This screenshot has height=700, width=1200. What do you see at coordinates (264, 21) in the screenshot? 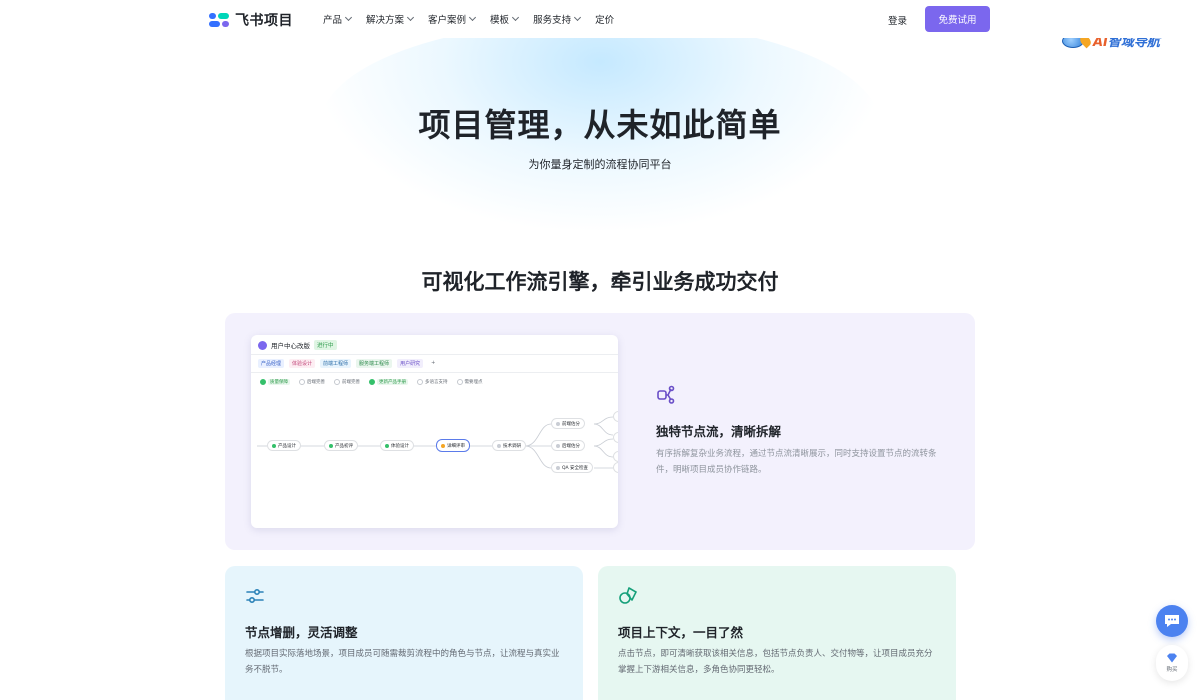
I see `logo-text: 飞书项目` at bounding box center [264, 21].